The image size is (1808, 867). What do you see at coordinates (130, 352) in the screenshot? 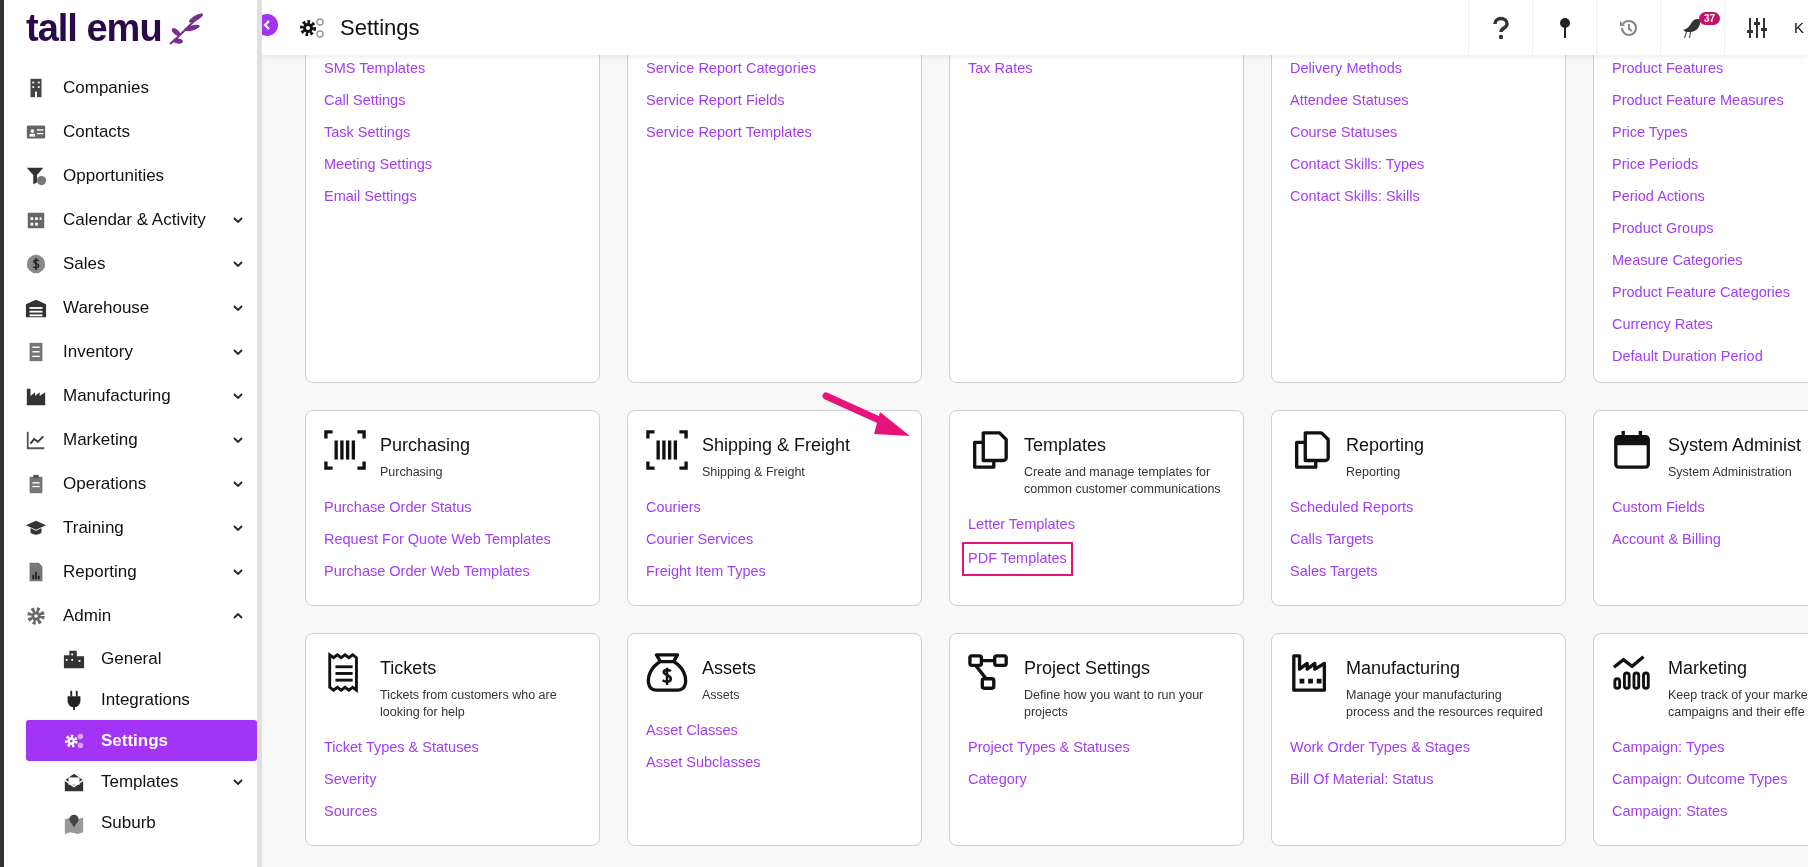
I see `sidebar-item: Inventory` at bounding box center [130, 352].